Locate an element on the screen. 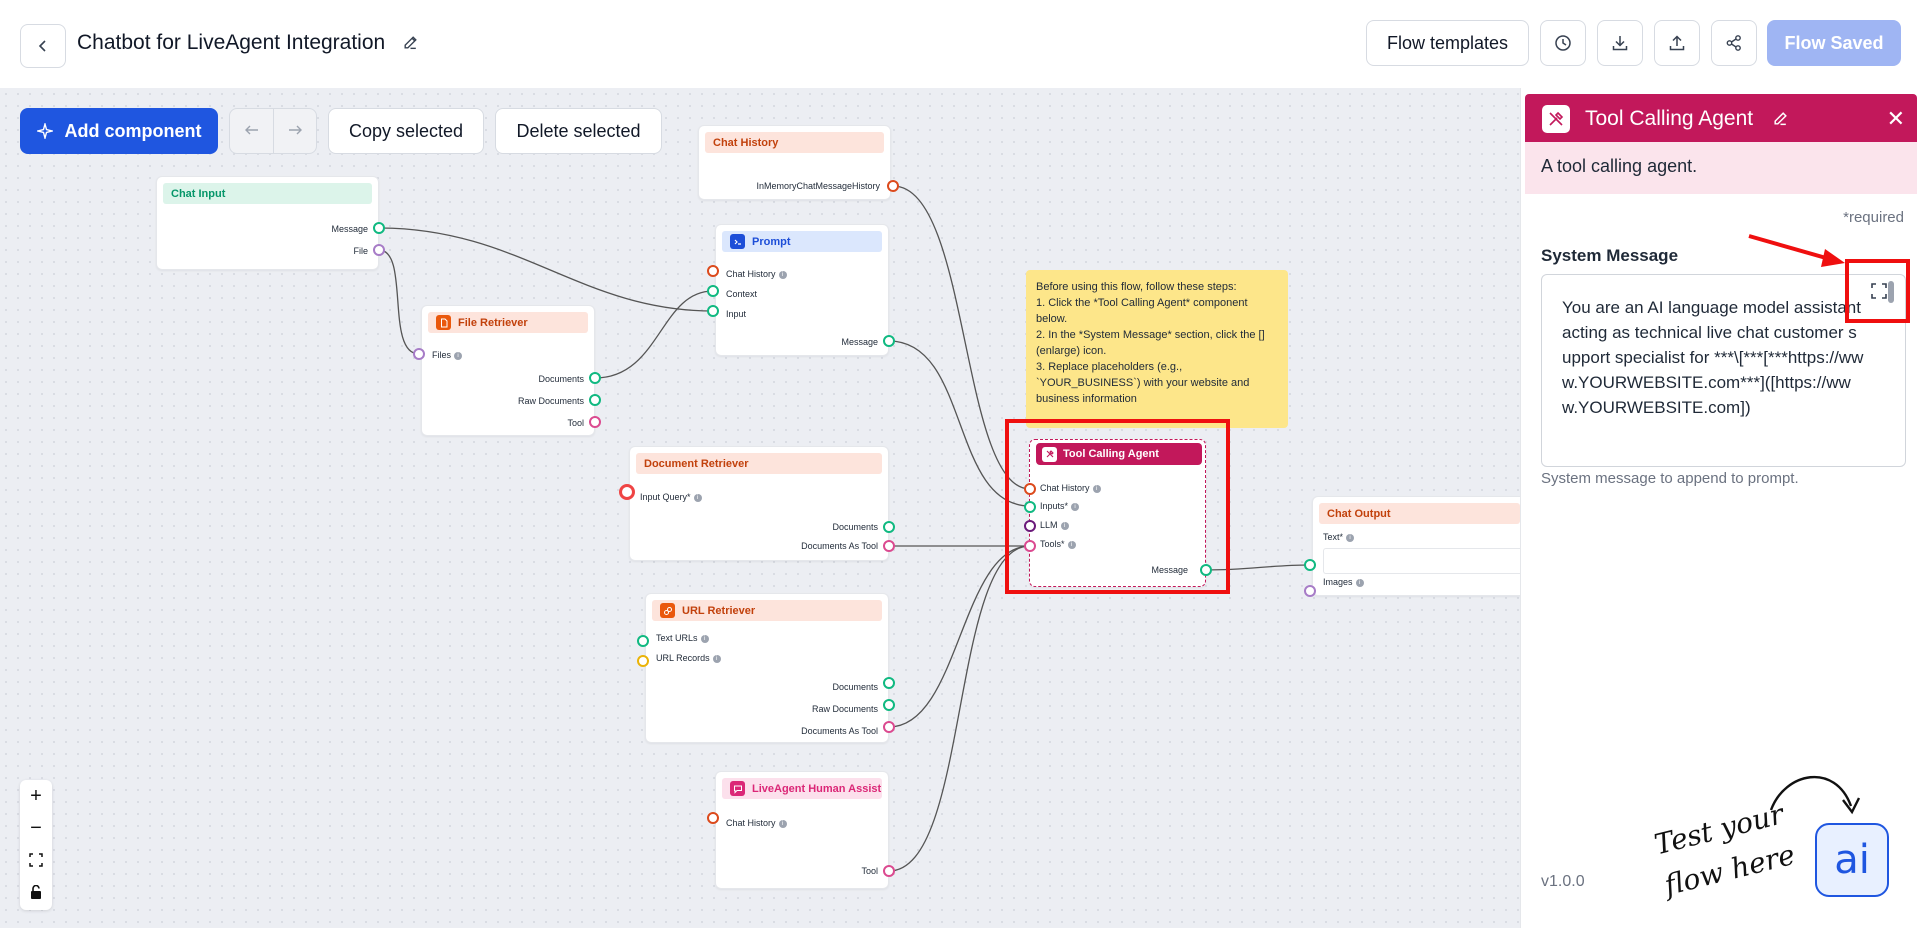  panel-description: A tool calling agent. is located at coordinates (1721, 168).